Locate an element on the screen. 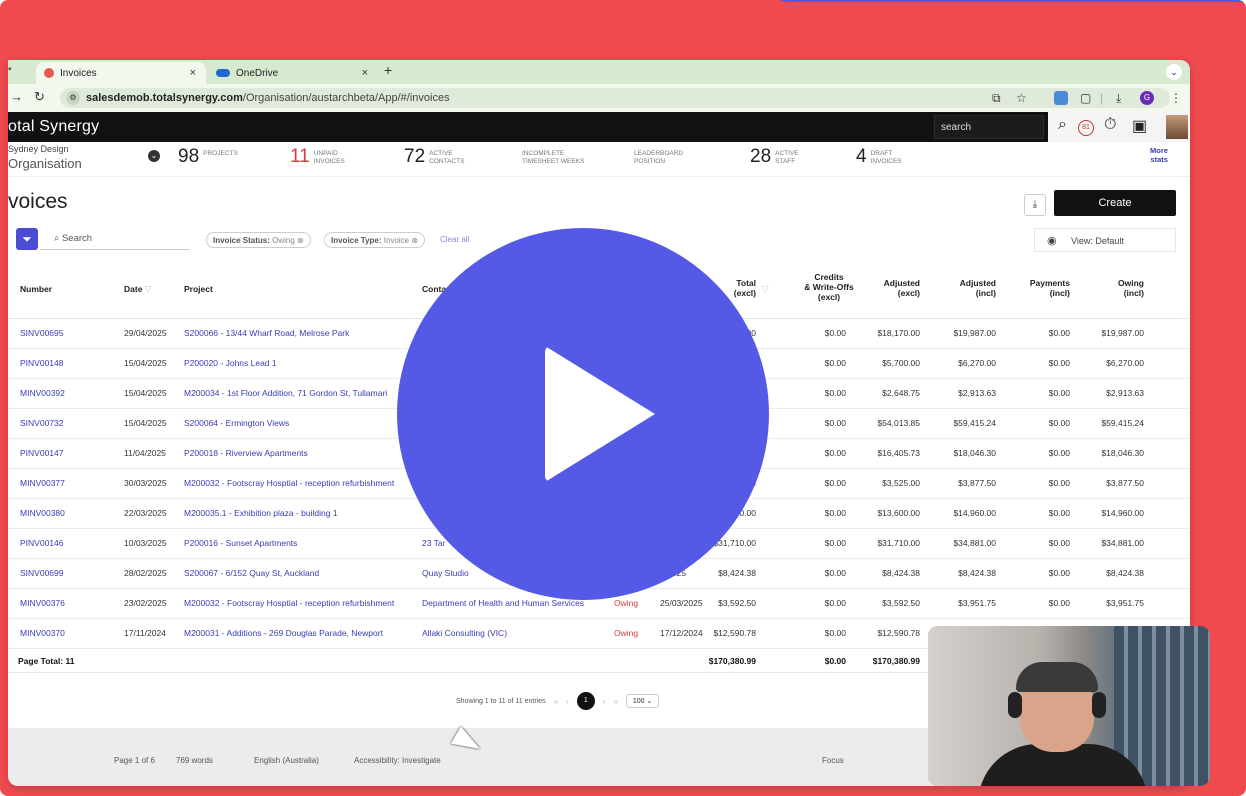 The image size is (1246, 796). brand-logo: otal Synergy is located at coordinates (53, 127).